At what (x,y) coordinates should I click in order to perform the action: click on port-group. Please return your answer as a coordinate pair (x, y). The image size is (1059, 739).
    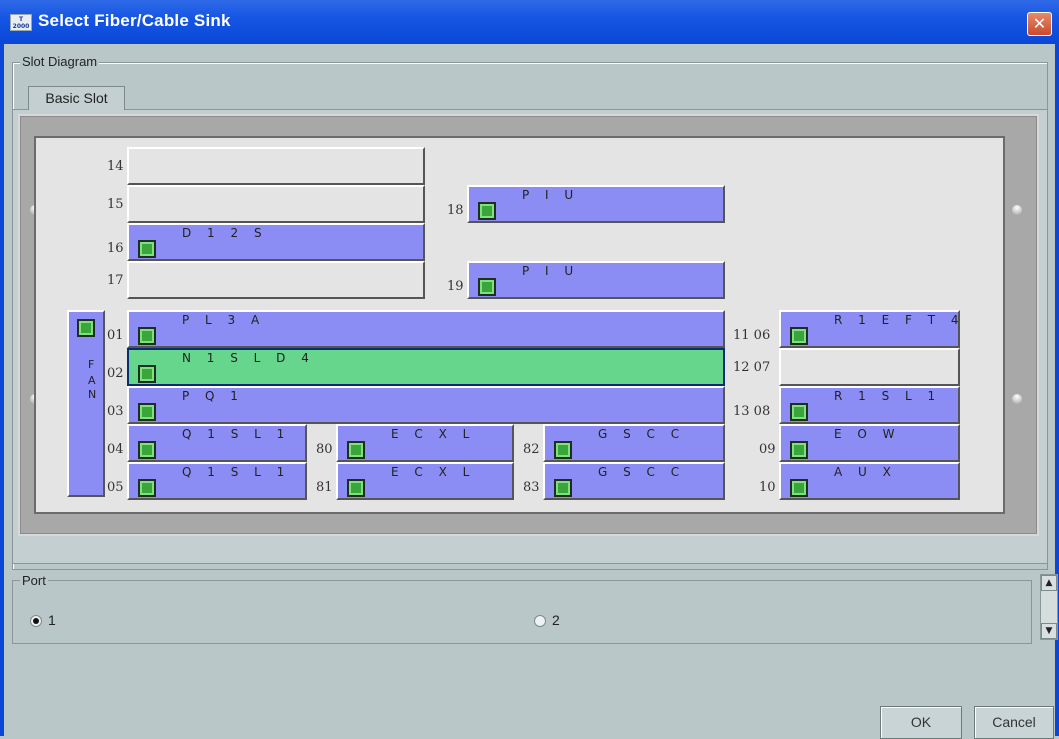
    Looking at the image, I should click on (522, 612).